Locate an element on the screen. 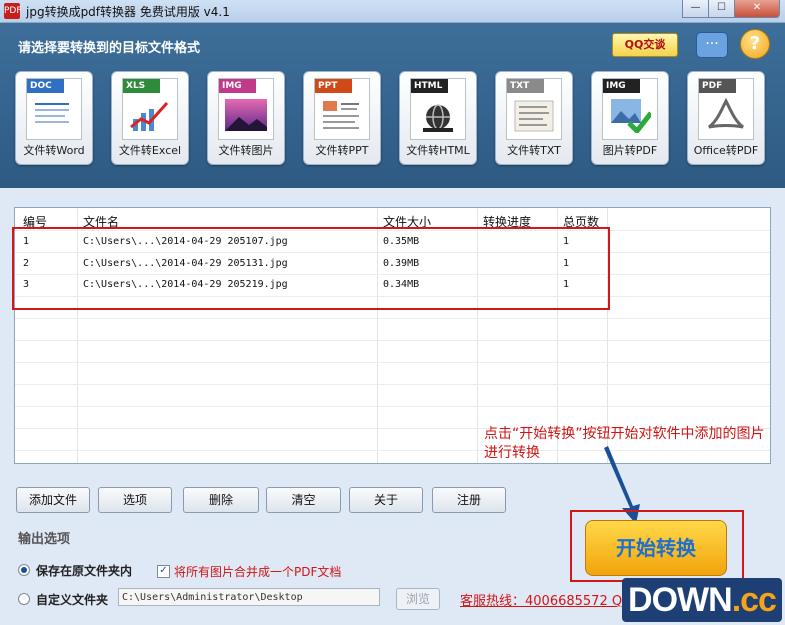  speech-bubble-icon: ··· is located at coordinates (712, 45).